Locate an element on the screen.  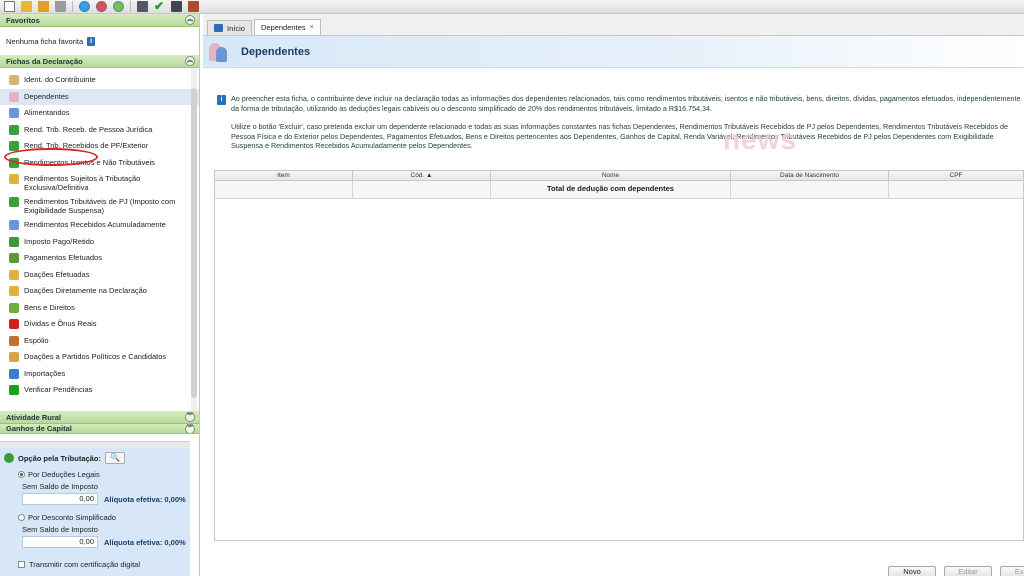
table-total-row: Total de dedução com dependentes is located at coordinates (619, 190).